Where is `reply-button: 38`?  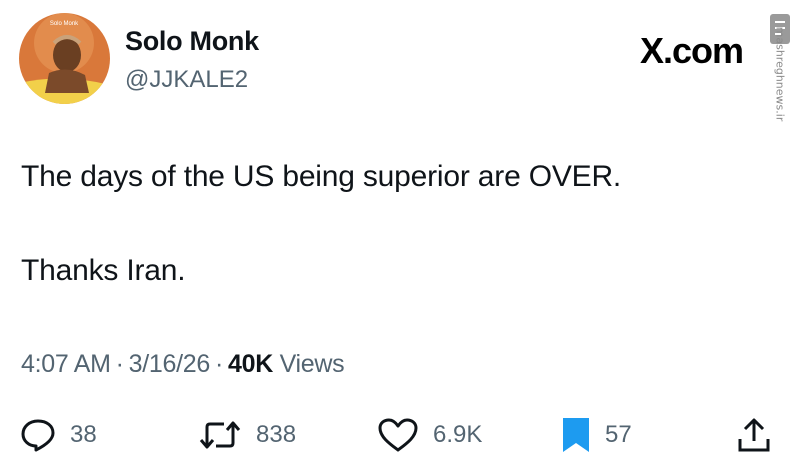 reply-button: 38 is located at coordinates (58, 435).